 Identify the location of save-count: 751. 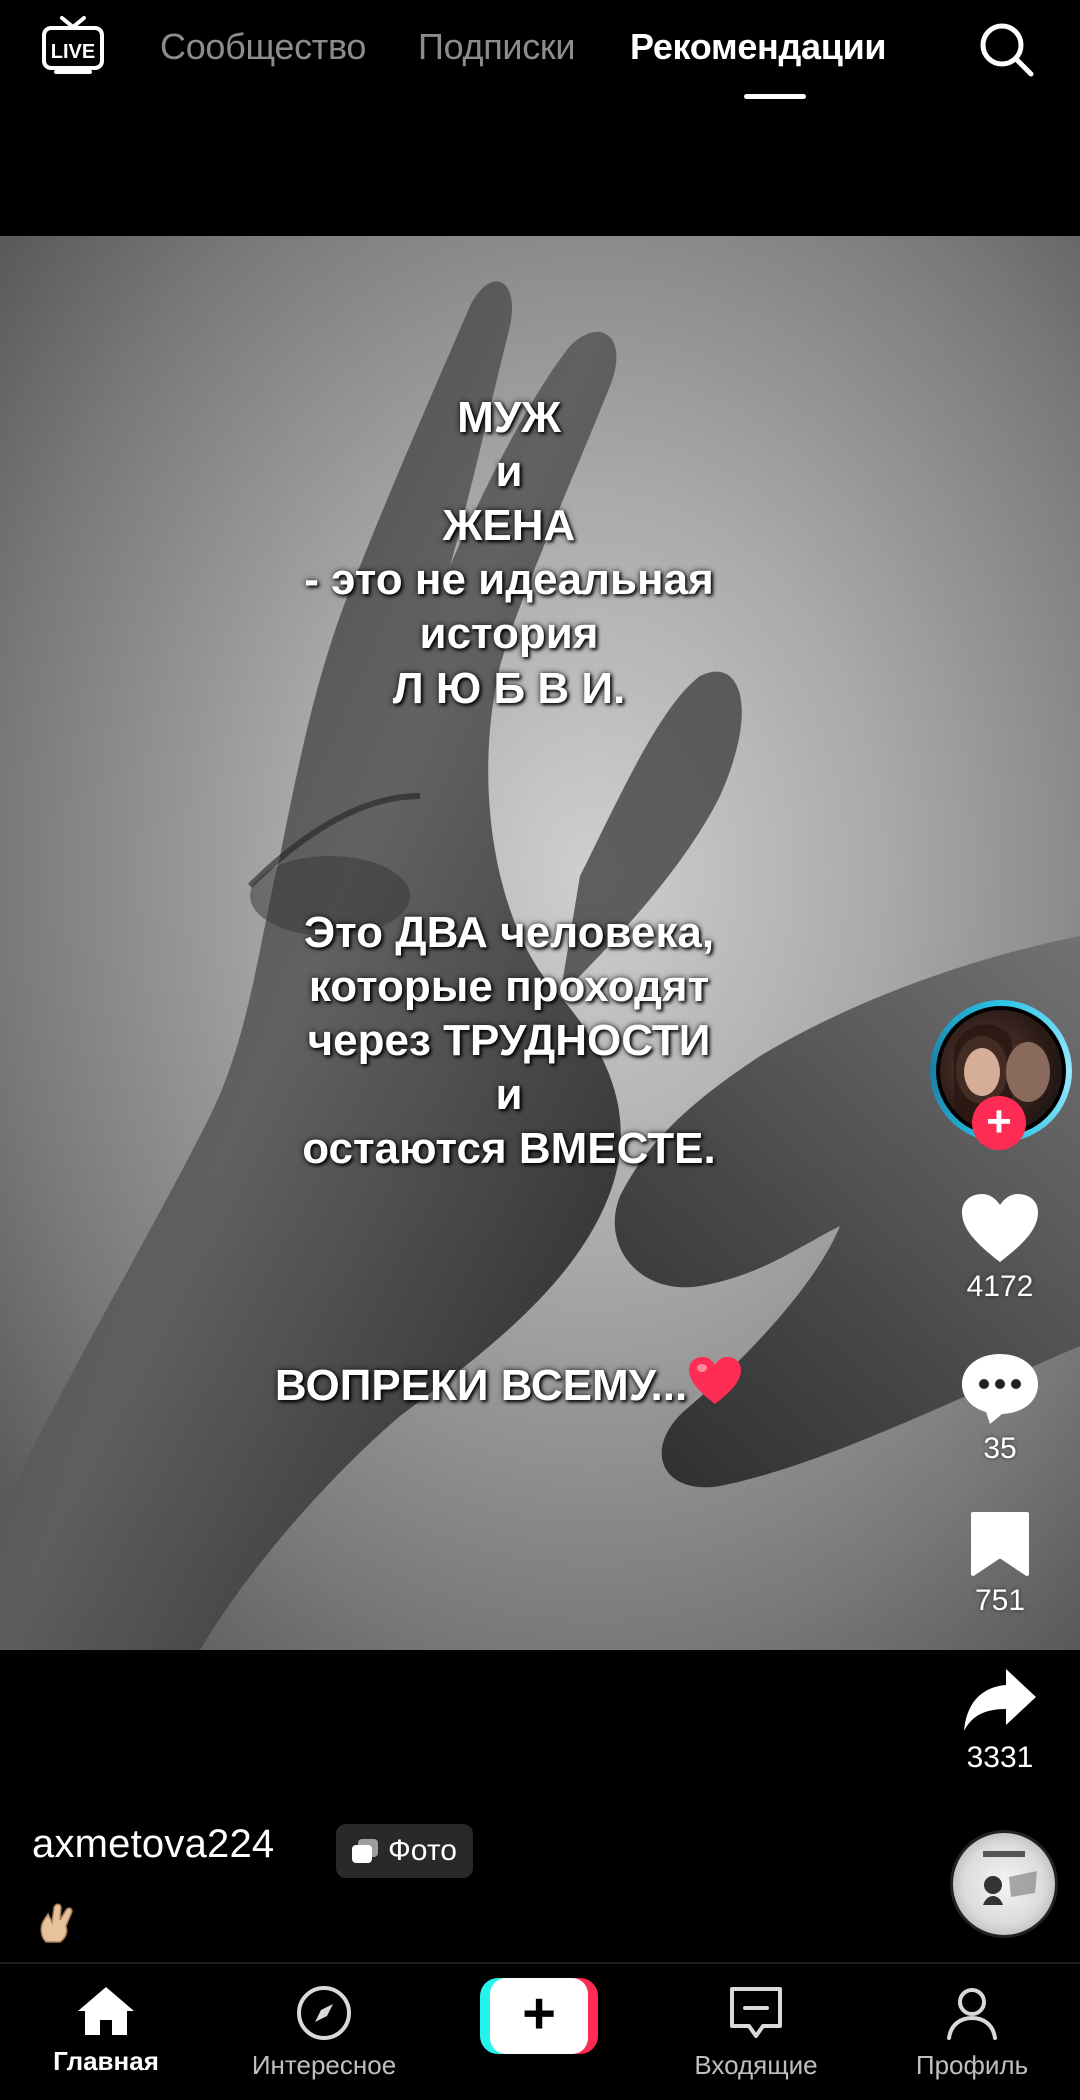
(1000, 1600).